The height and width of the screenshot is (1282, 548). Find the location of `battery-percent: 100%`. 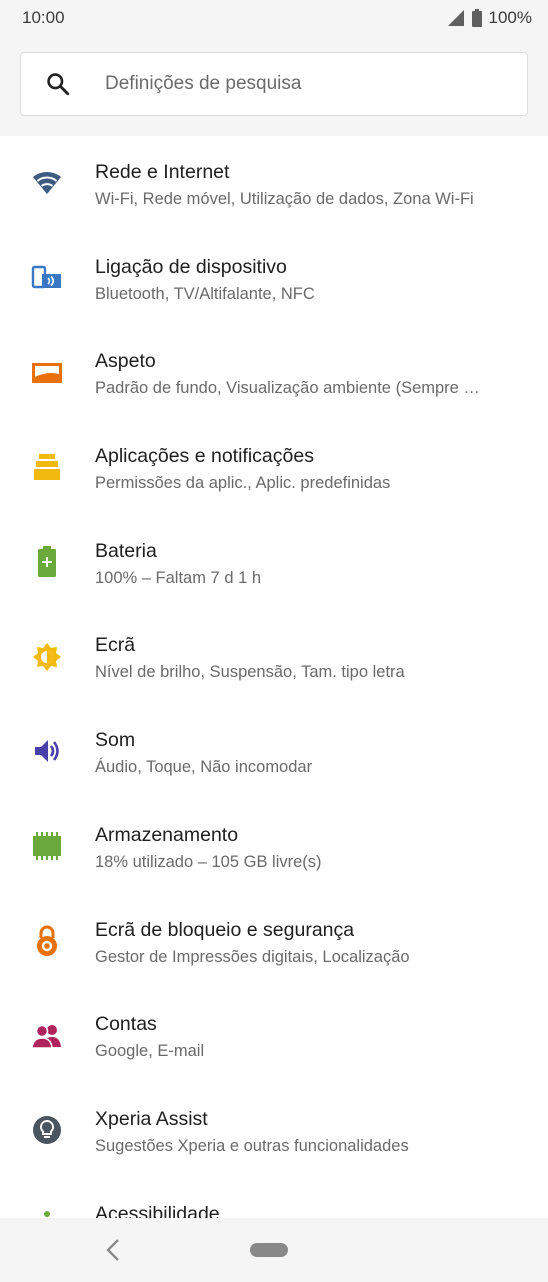

battery-percent: 100% is located at coordinates (510, 17).